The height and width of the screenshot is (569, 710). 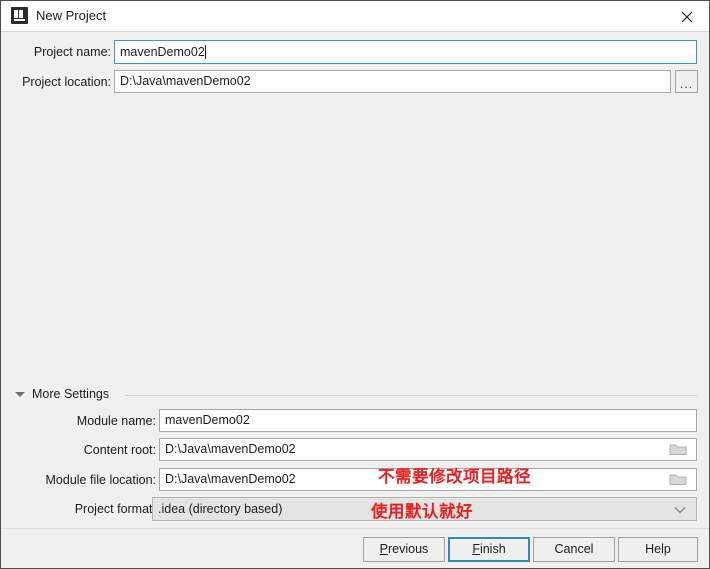 What do you see at coordinates (405, 52) in the screenshot?
I see `project-name-input: mavenDemo02` at bounding box center [405, 52].